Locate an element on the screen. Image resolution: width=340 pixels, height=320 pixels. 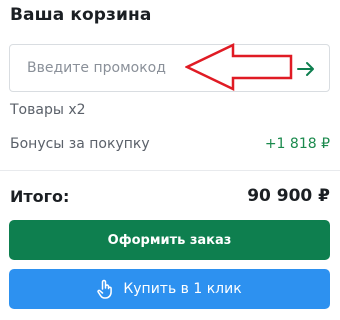
one-click-buy-button: Купить в 1 клик is located at coordinates (169, 289).